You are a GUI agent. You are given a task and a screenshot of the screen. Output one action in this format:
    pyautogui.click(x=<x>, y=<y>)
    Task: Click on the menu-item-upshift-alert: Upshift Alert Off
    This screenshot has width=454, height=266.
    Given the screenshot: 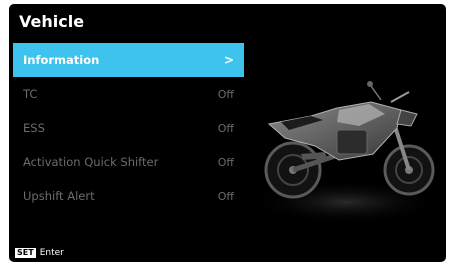 What is the action you would take?
    pyautogui.click(x=128, y=196)
    